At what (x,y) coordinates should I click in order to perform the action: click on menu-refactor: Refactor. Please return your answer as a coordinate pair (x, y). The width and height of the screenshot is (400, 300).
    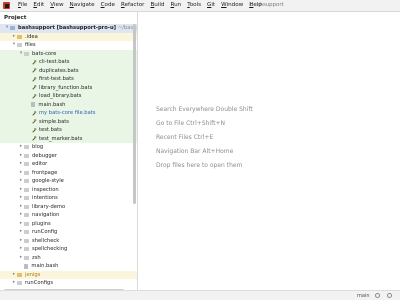
    Looking at the image, I should click on (132, 5).